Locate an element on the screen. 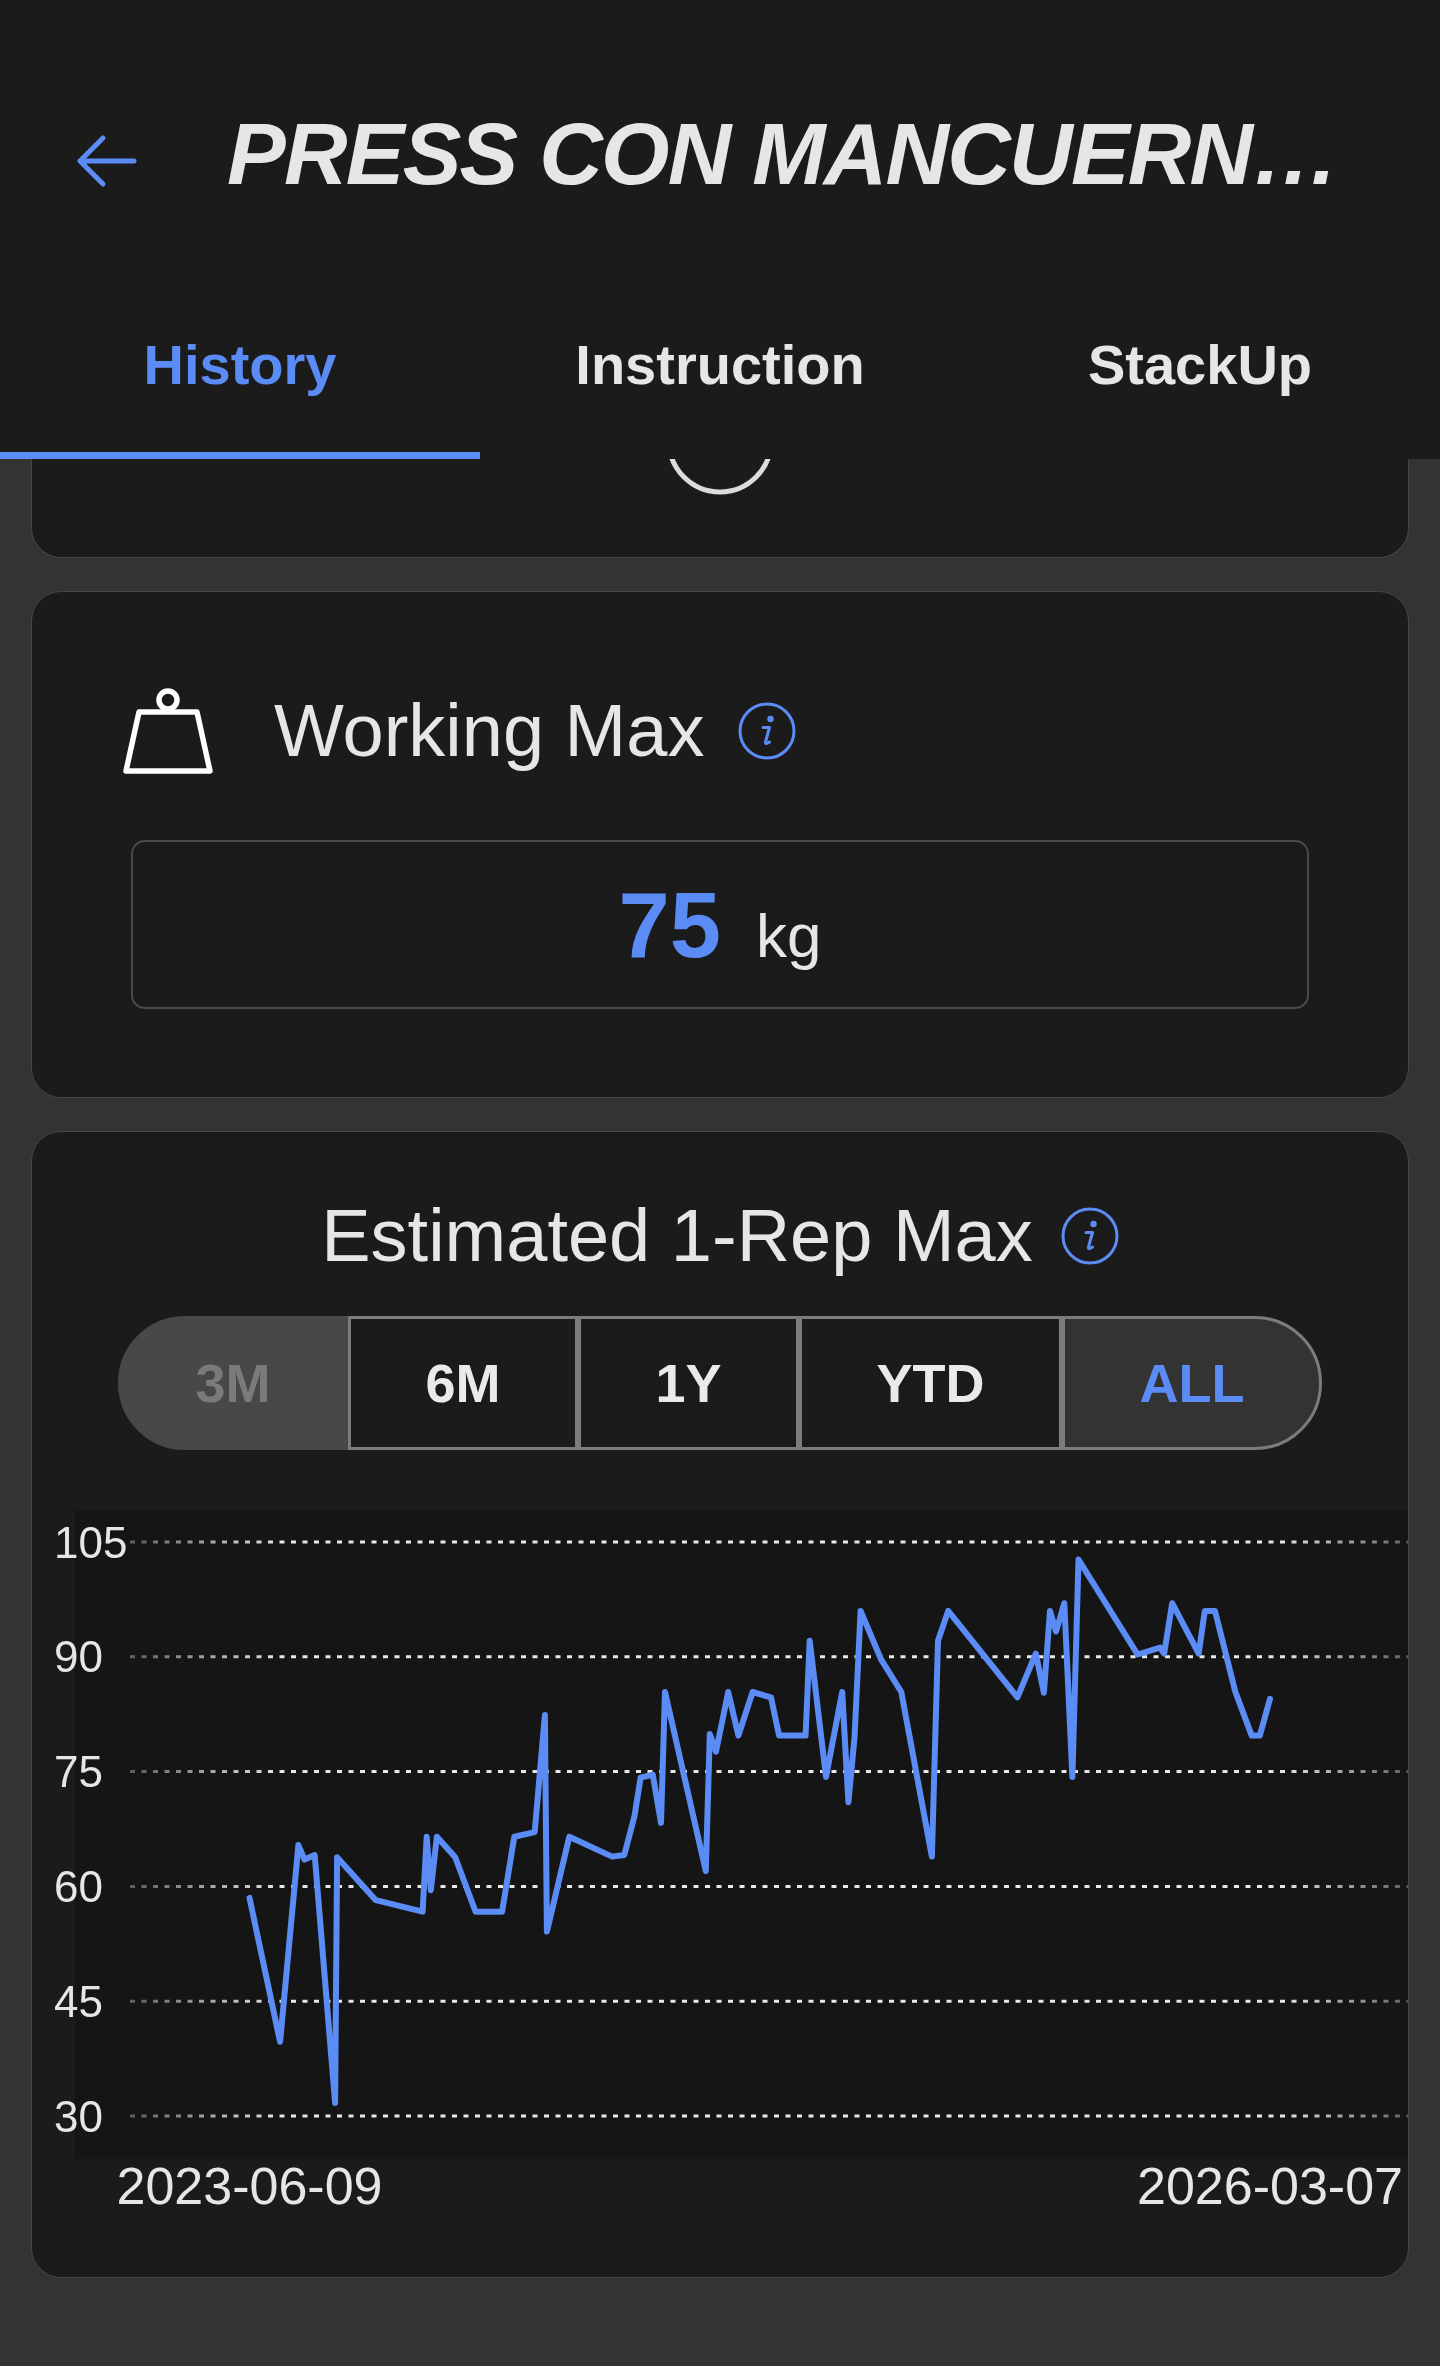 The width and height of the screenshot is (1440, 2366). axis-label: 105 is located at coordinates (91, 1542).